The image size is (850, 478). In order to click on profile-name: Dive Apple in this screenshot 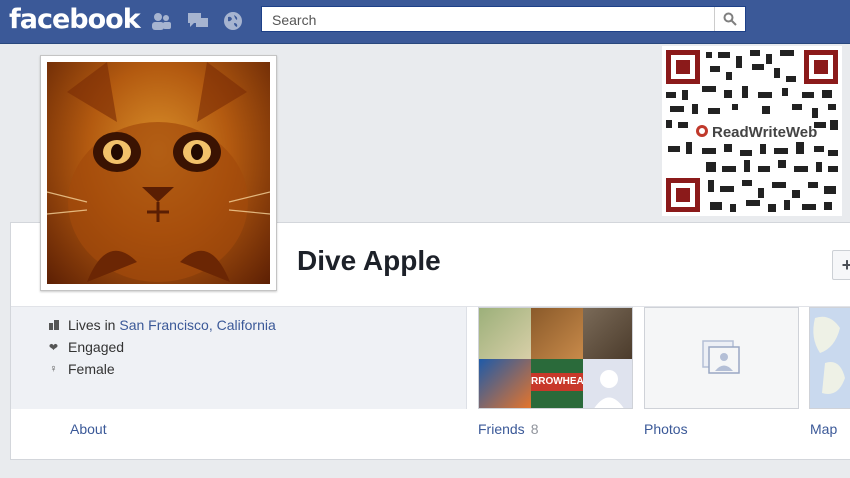, I will do `click(369, 260)`.